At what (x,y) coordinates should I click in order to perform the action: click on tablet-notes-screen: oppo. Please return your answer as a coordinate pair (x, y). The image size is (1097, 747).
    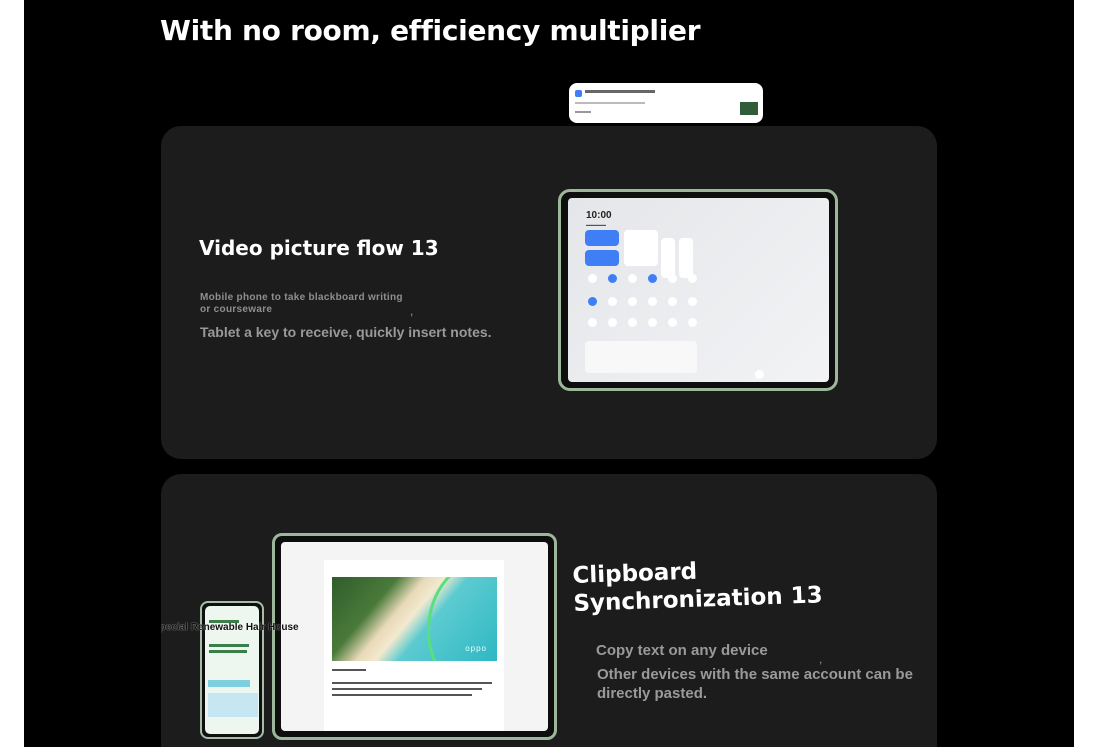
    Looking at the image, I should click on (414, 636).